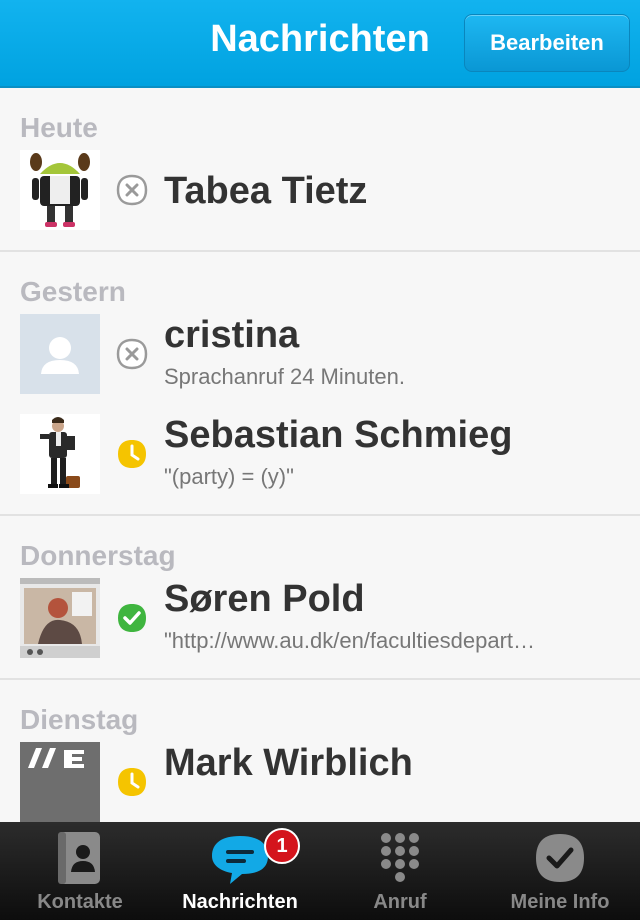  What do you see at coordinates (400, 902) in the screenshot?
I see `tab-label: Anruf` at bounding box center [400, 902].